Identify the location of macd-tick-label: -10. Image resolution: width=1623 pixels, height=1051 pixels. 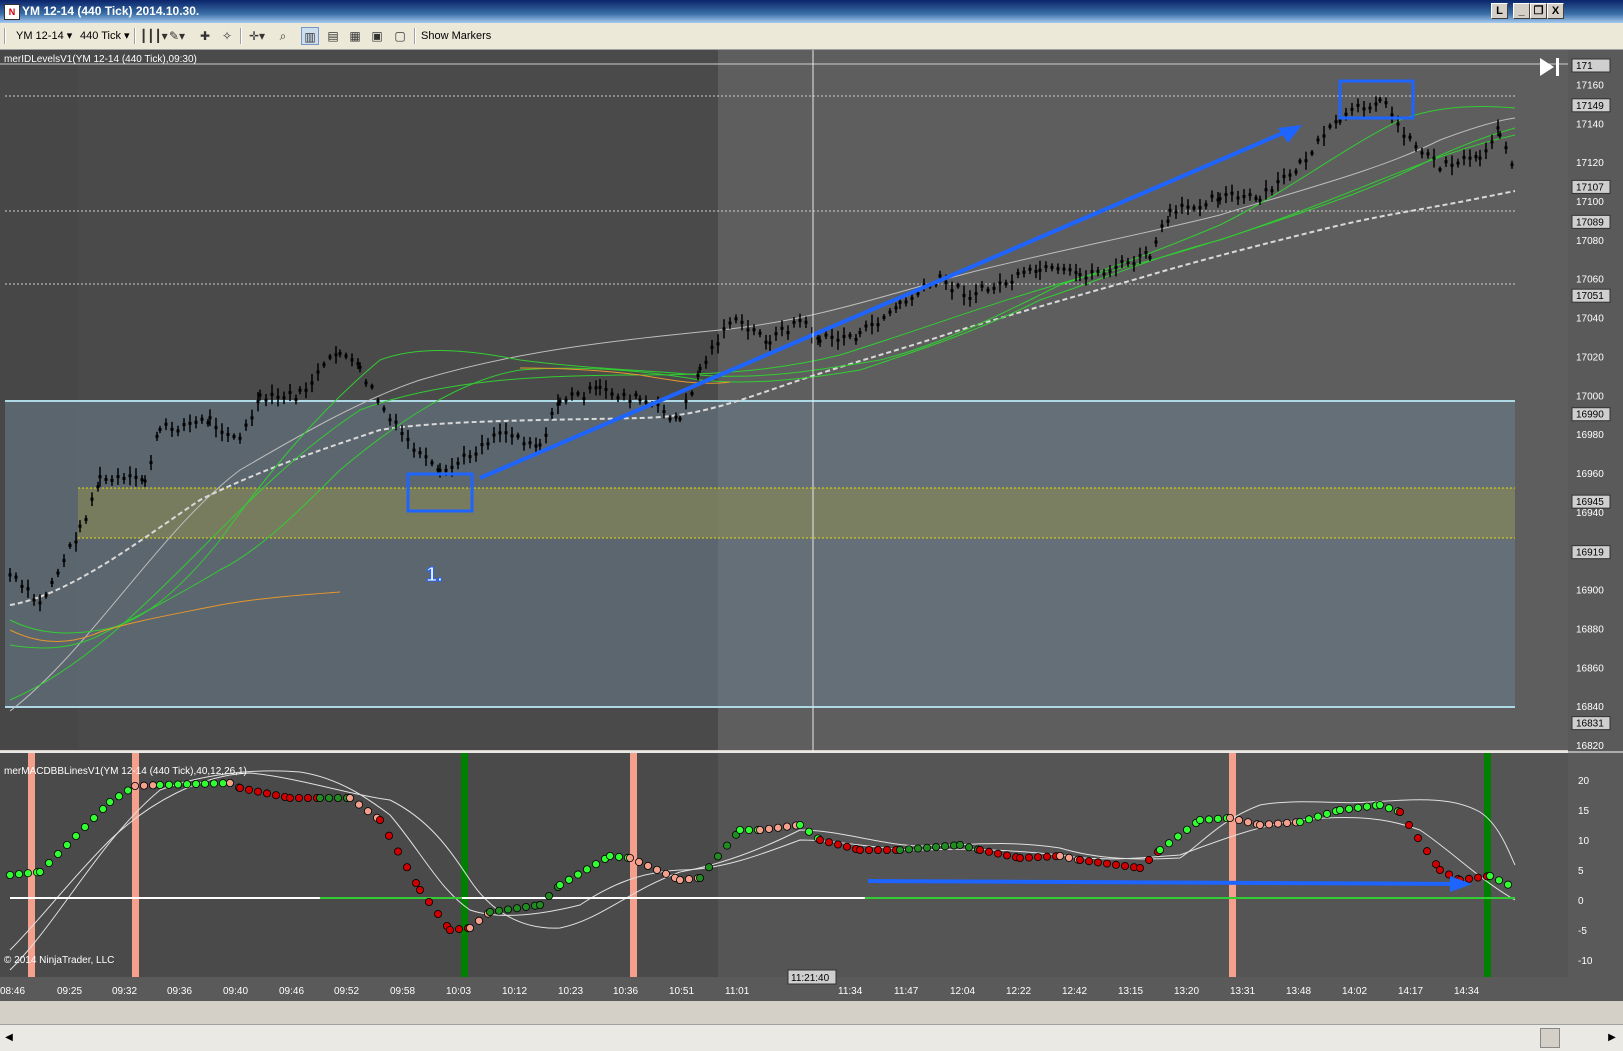
(1585, 961).